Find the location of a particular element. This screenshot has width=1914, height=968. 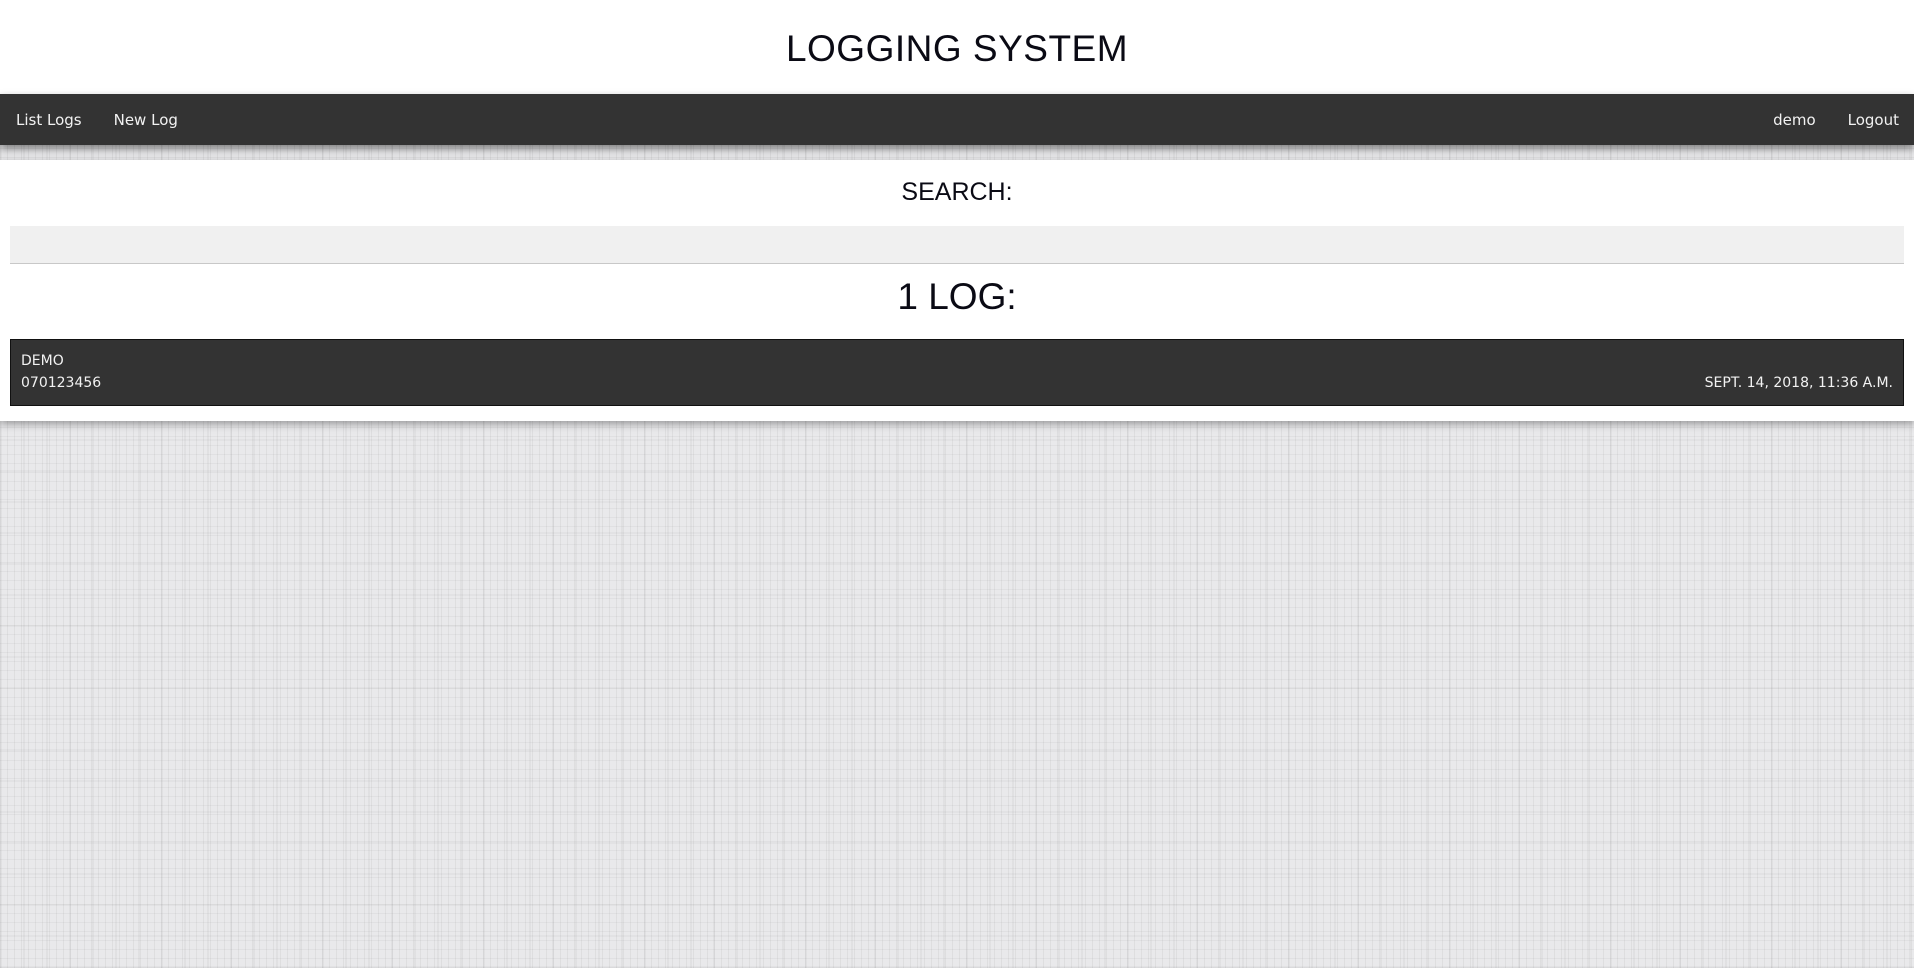

logs-count-heading: 1 LOG: is located at coordinates (957, 296).